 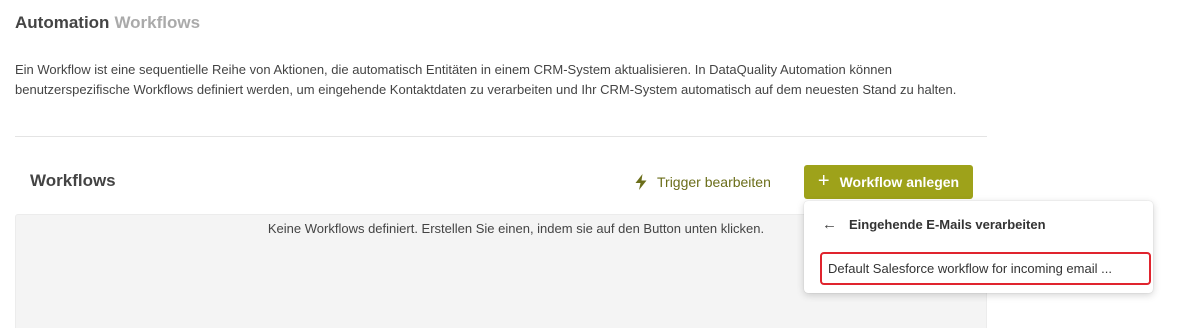 I want to click on breadcrumb-current: Workflows, so click(x=157, y=22).